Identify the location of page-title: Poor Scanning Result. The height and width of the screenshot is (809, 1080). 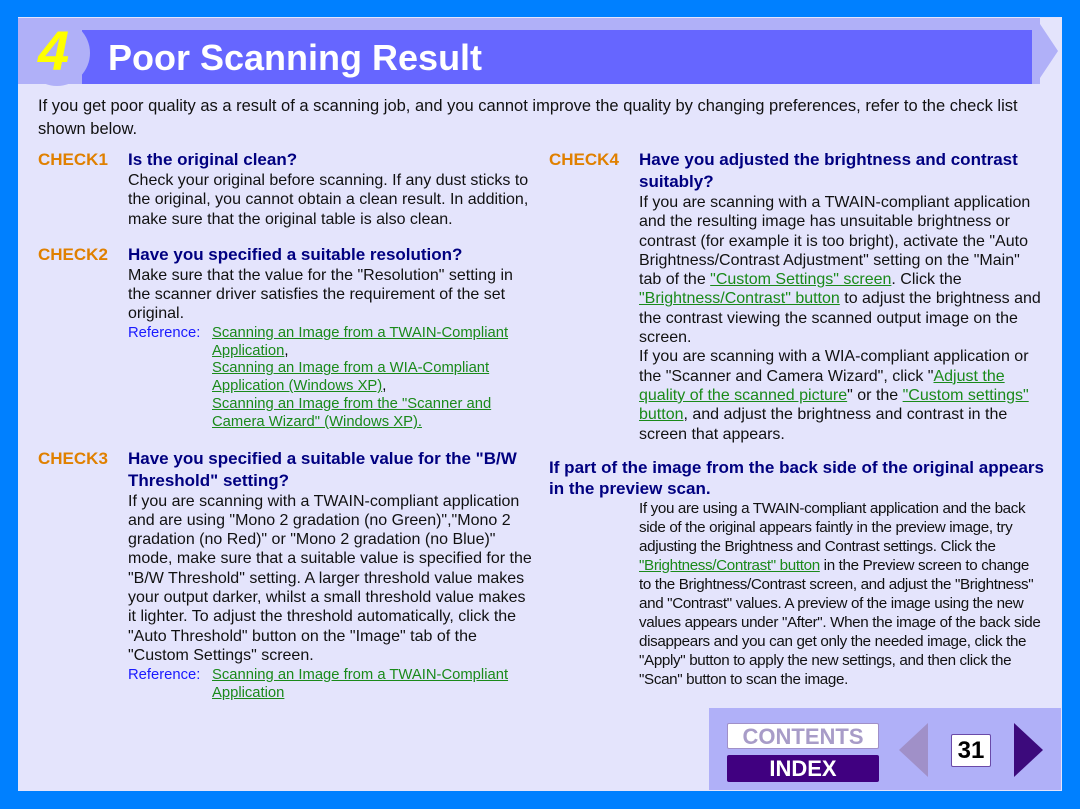
(295, 57).